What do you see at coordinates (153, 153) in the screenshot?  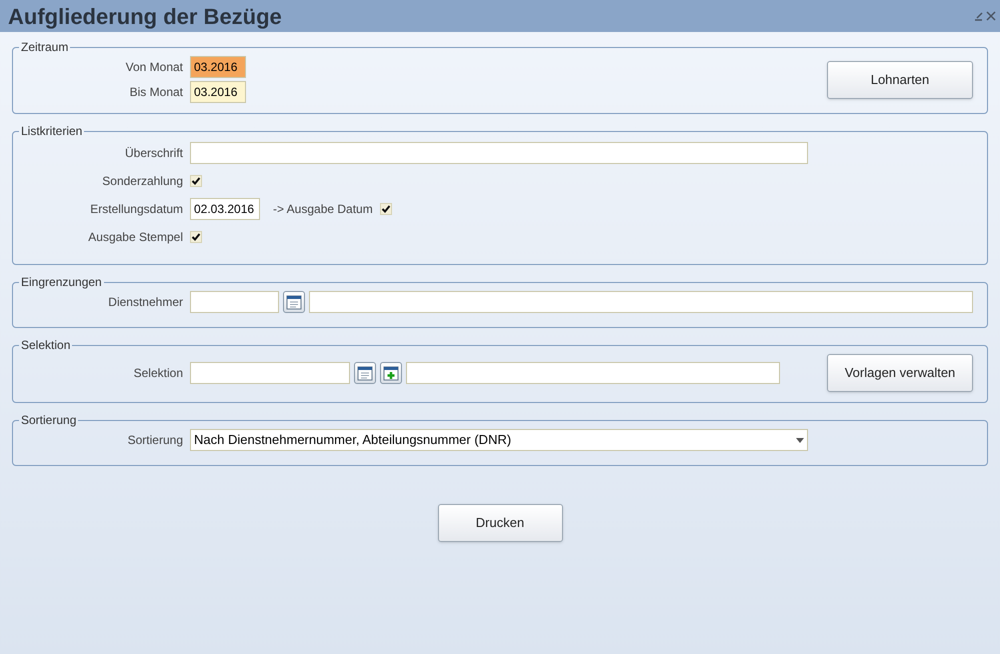 I see `field-label: Überschrift` at bounding box center [153, 153].